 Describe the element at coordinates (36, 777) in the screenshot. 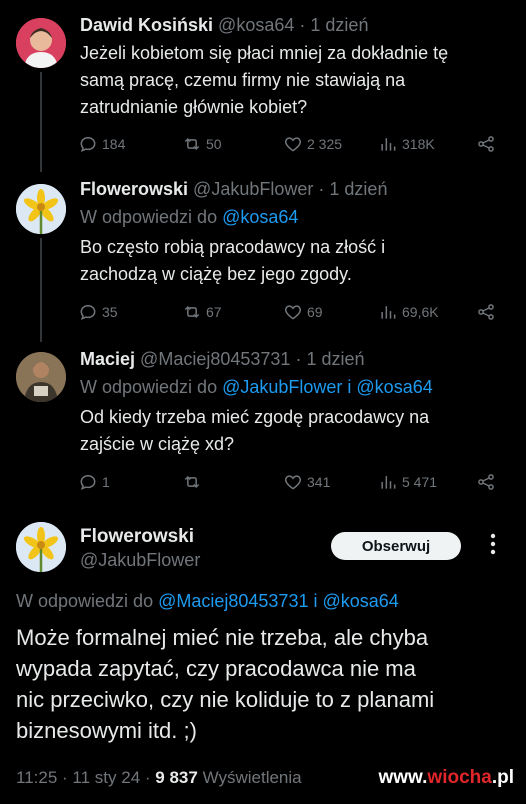

I see `post-time: 11:25` at that location.